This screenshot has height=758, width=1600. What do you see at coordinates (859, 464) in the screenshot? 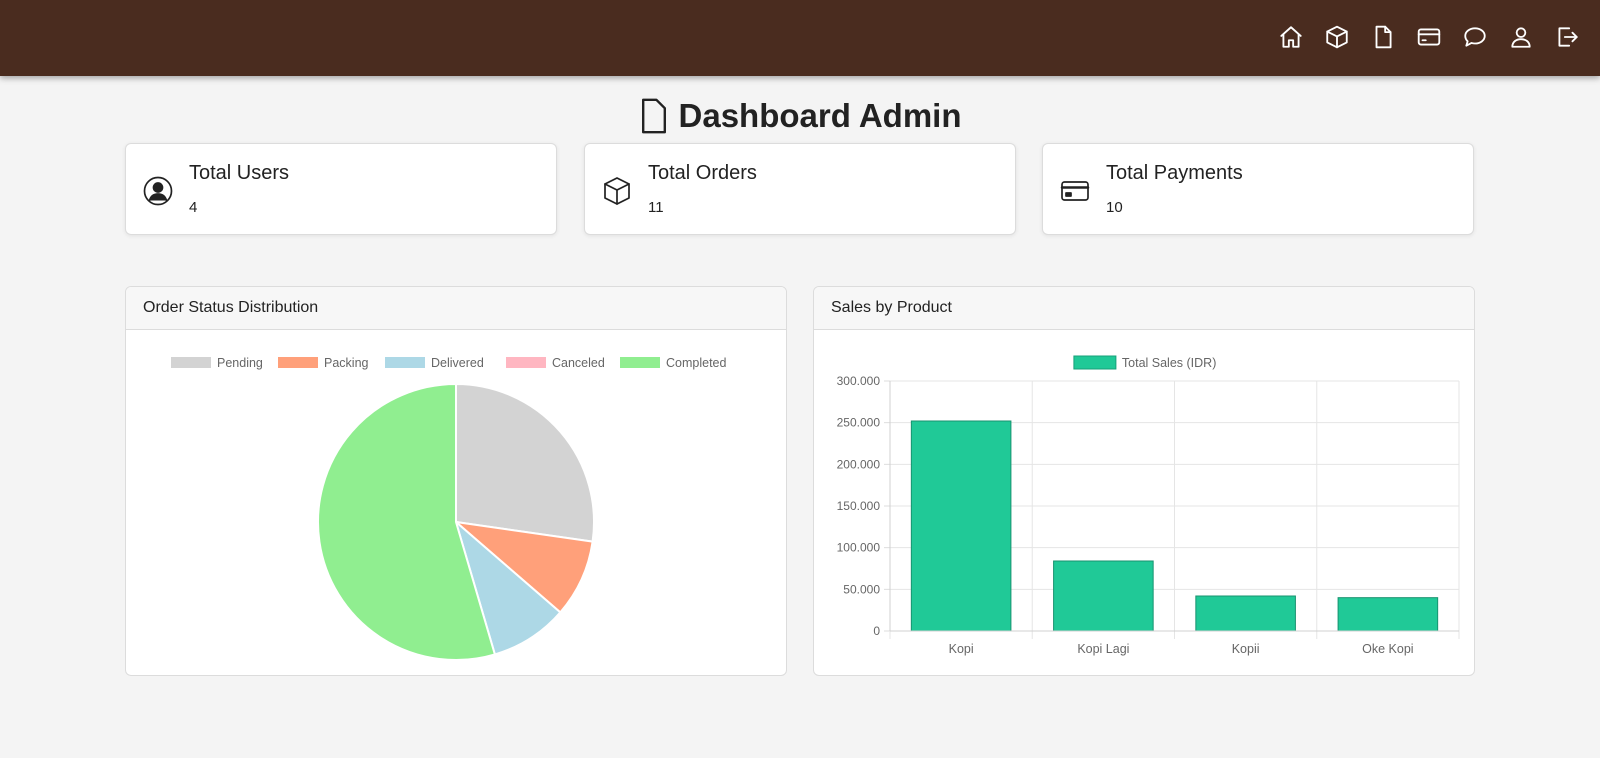
I see `y-tick-label: 200.000` at bounding box center [859, 464].